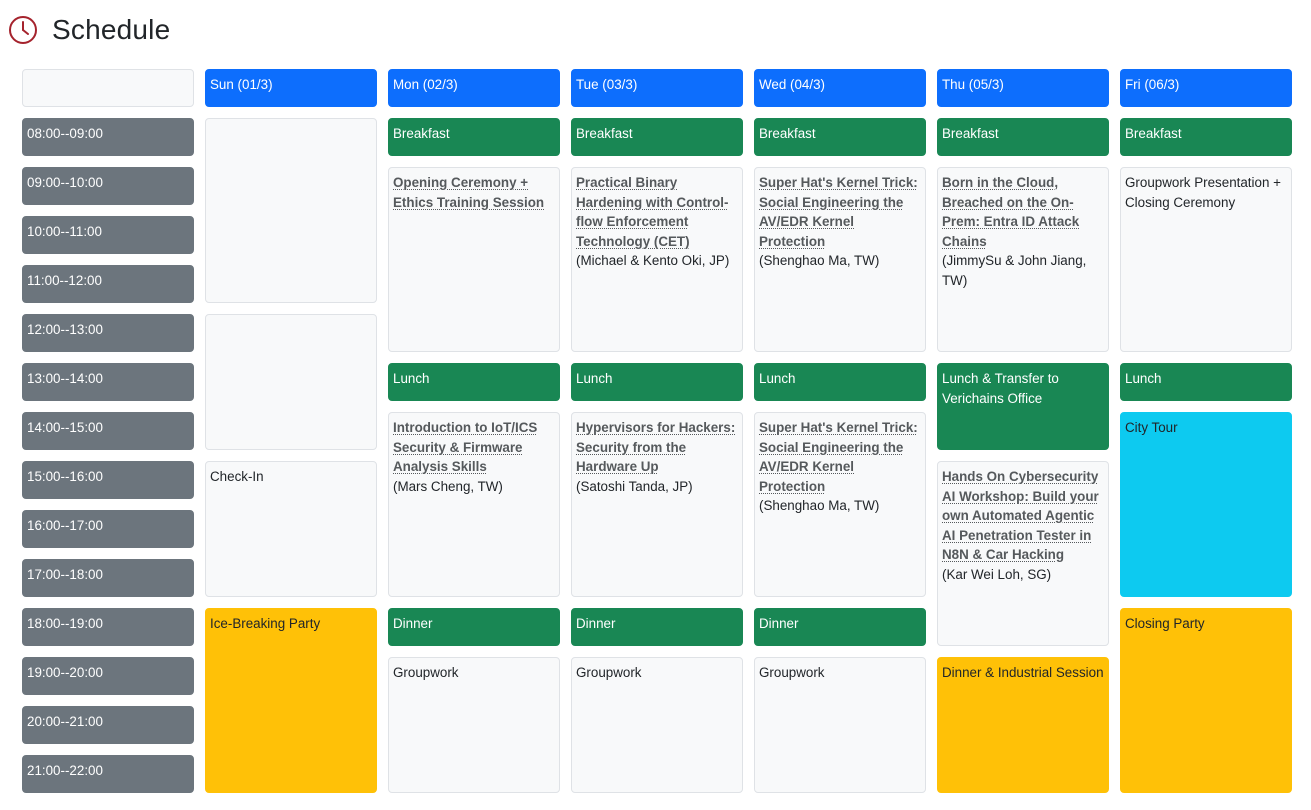  Describe the element at coordinates (108, 137) in the screenshot. I see `time-slot: 08:00--09:00` at that location.